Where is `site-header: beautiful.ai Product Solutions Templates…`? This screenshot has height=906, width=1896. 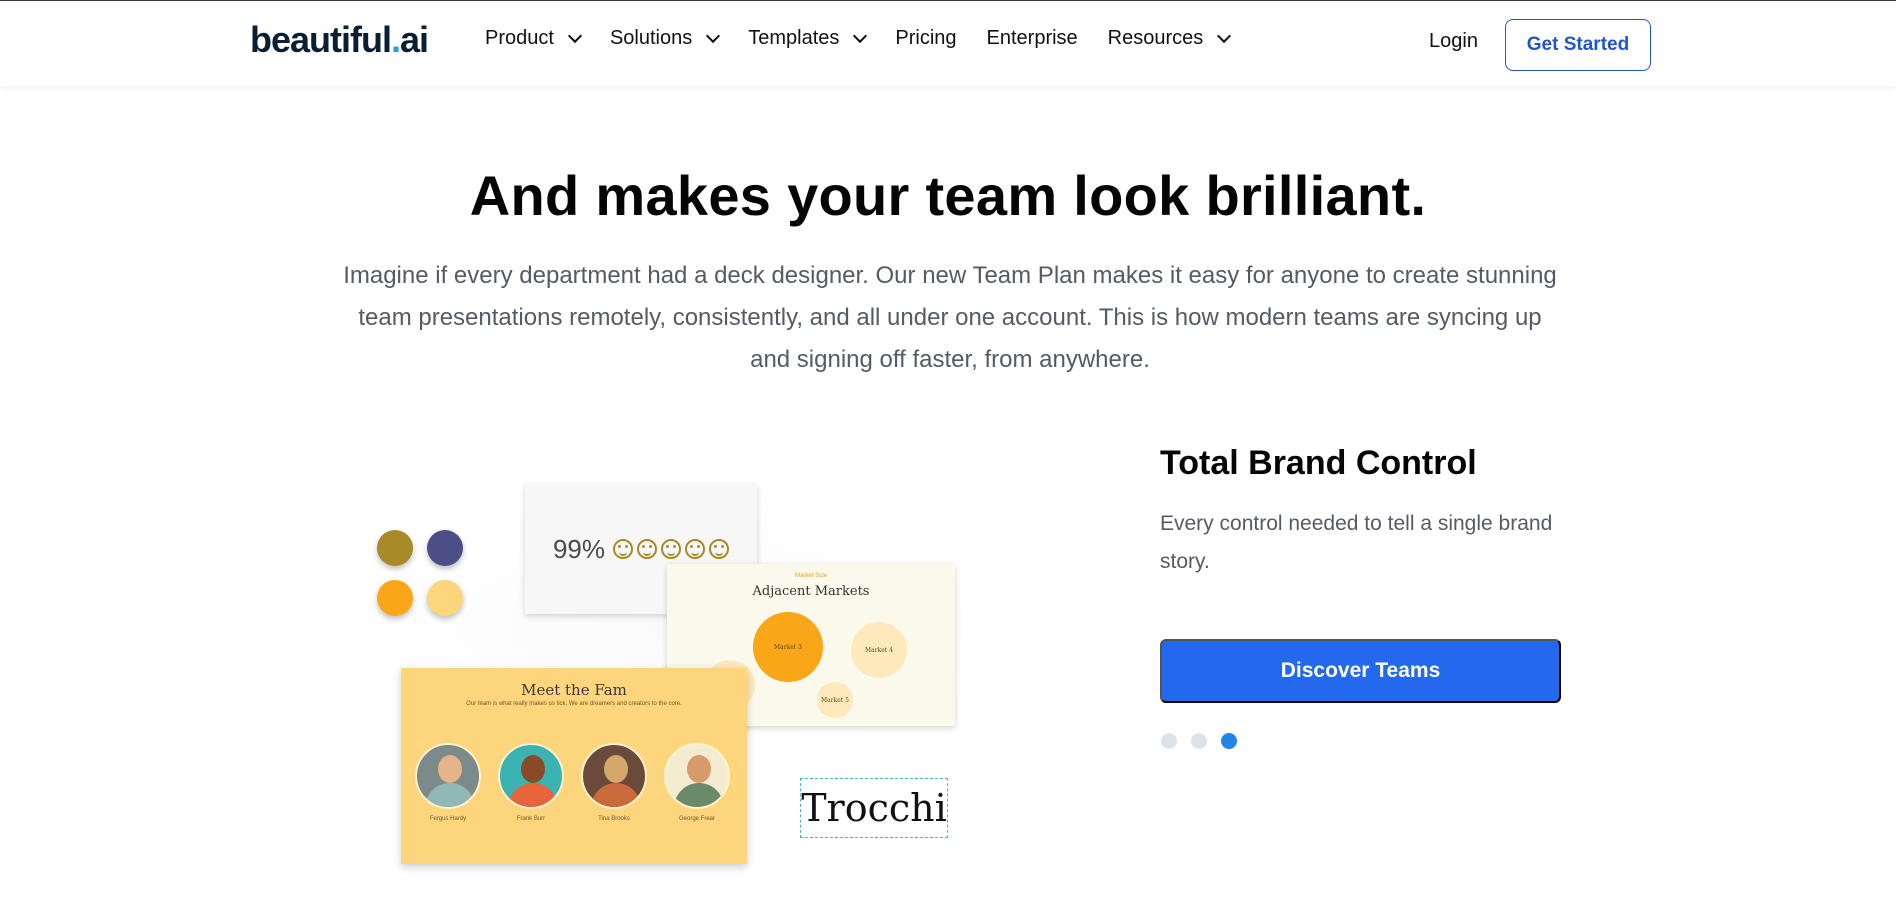 site-header: beautiful.ai Product Solutions Templates… is located at coordinates (948, 43).